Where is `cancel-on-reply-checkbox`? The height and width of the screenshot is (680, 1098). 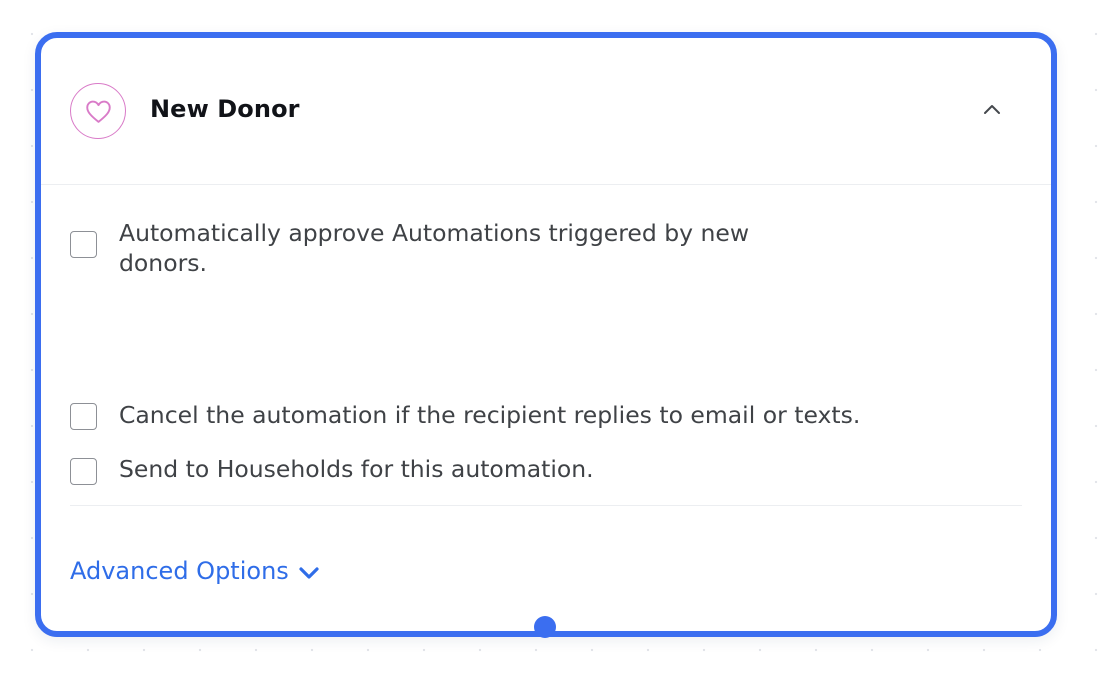
cancel-on-reply-checkbox is located at coordinates (83, 416).